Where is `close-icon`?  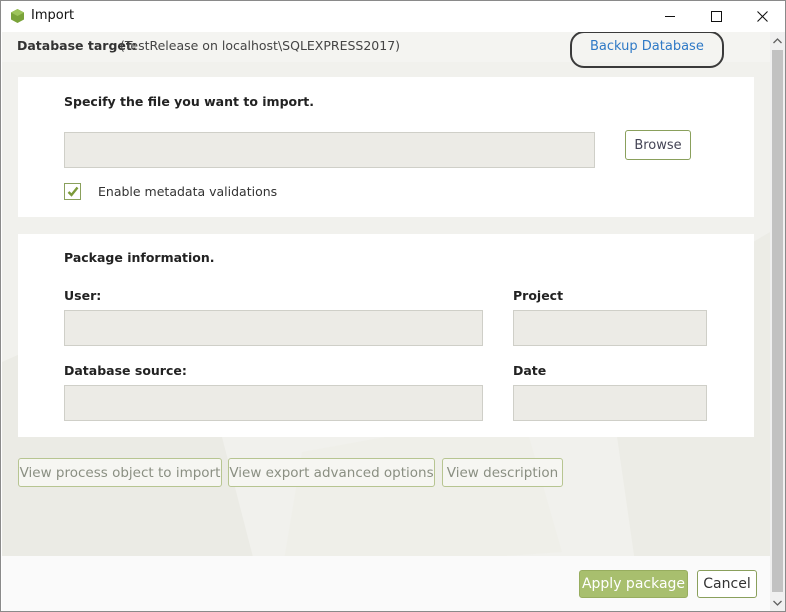 close-icon is located at coordinates (762, 16).